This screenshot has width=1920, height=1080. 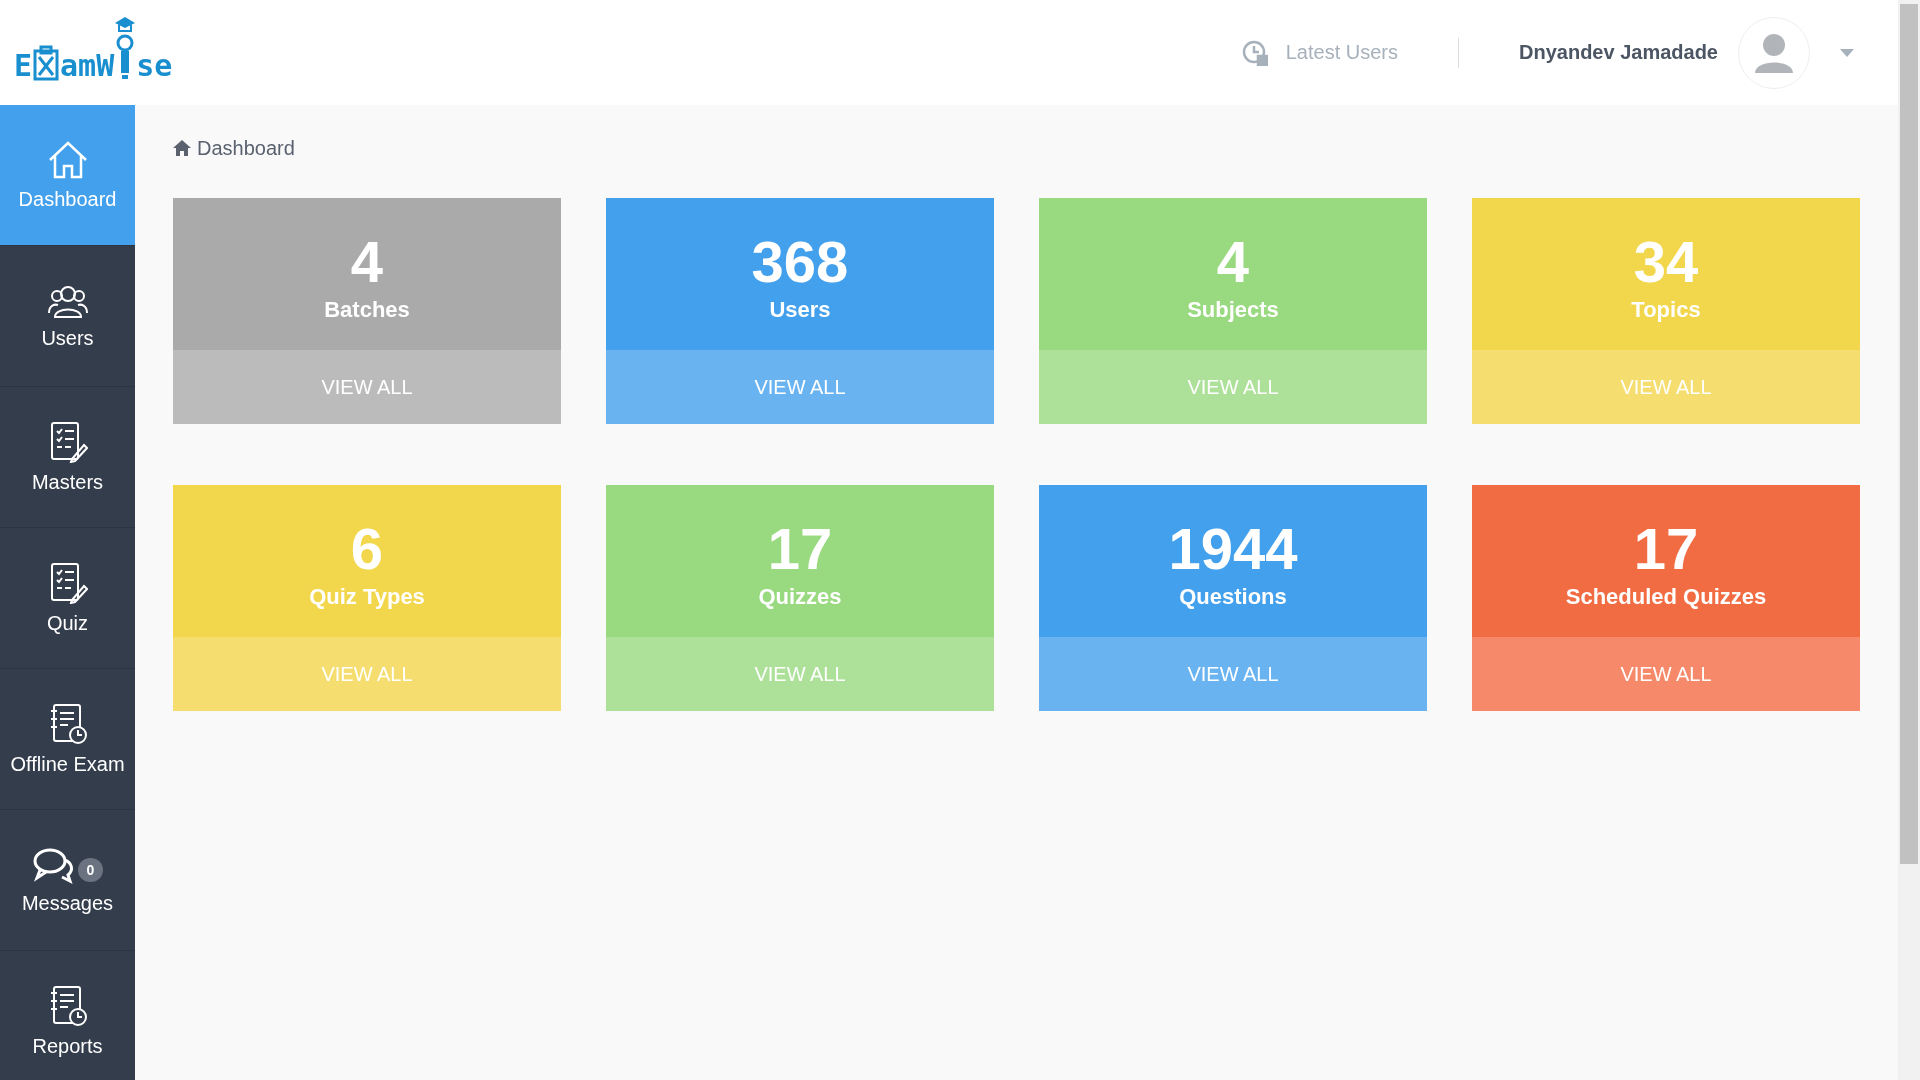 What do you see at coordinates (367, 549) in the screenshot?
I see `stat-count: 6` at bounding box center [367, 549].